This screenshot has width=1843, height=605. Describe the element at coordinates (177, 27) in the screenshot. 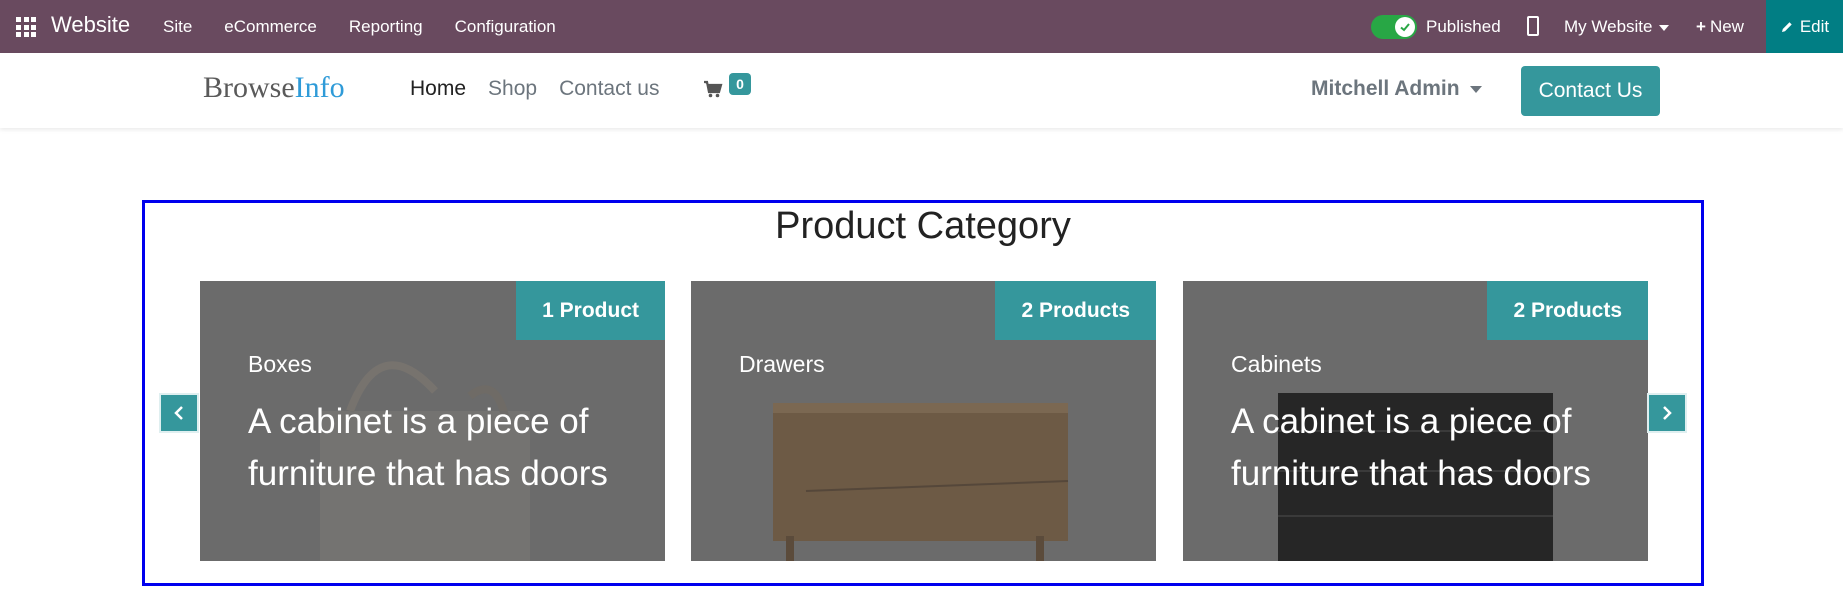

I see `menu-site: Site` at that location.